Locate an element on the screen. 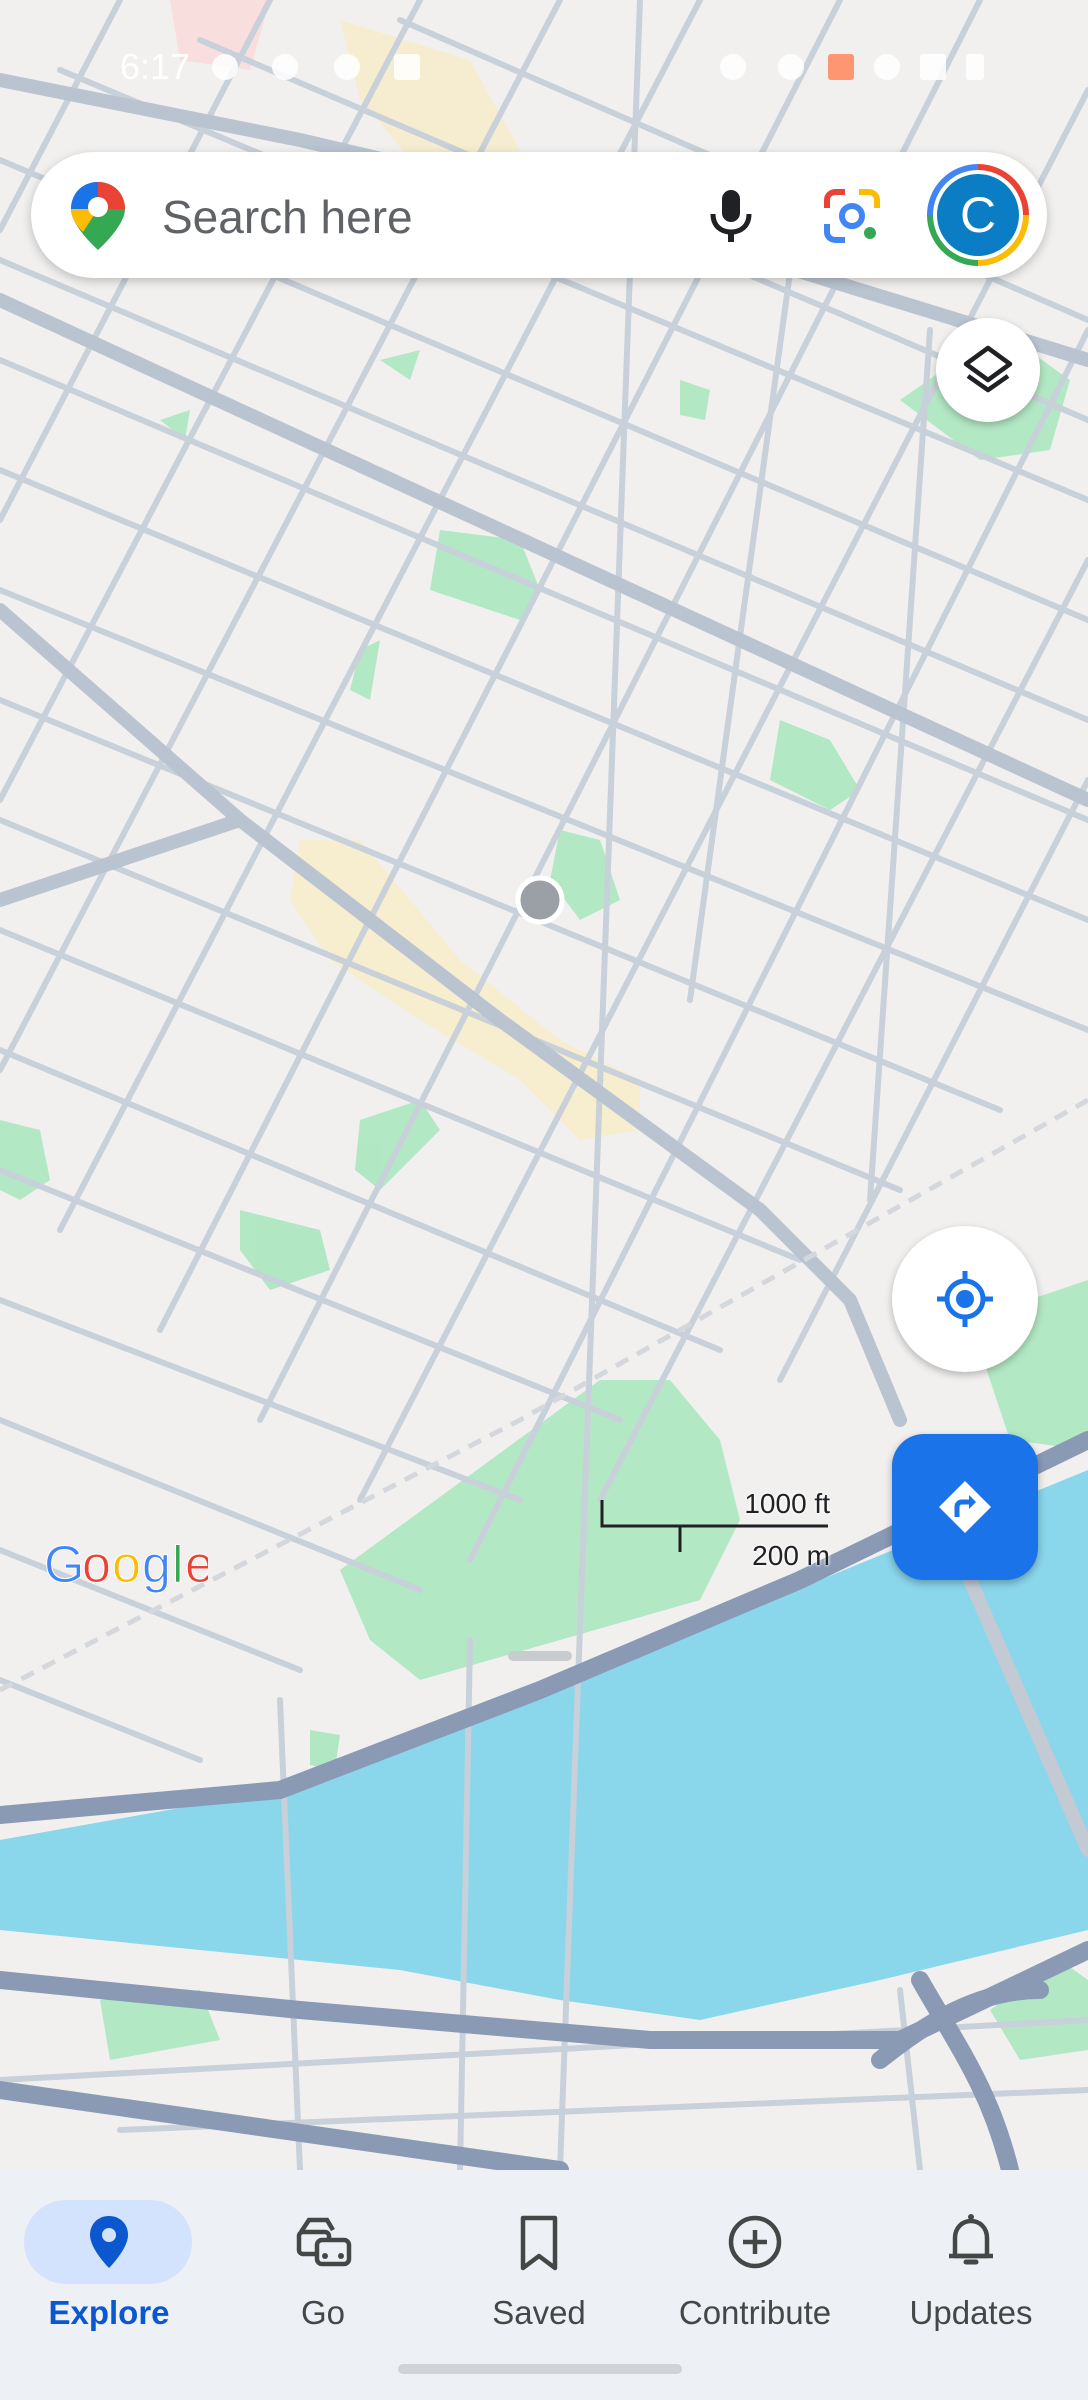 This screenshot has height=2400, width=1088. directions-button is located at coordinates (965, 1507).